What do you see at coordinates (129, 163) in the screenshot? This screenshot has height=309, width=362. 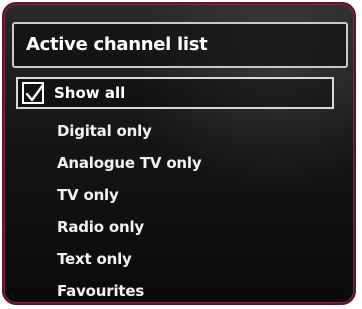 I see `option-analogue-tv-only: Analogue TV only` at bounding box center [129, 163].